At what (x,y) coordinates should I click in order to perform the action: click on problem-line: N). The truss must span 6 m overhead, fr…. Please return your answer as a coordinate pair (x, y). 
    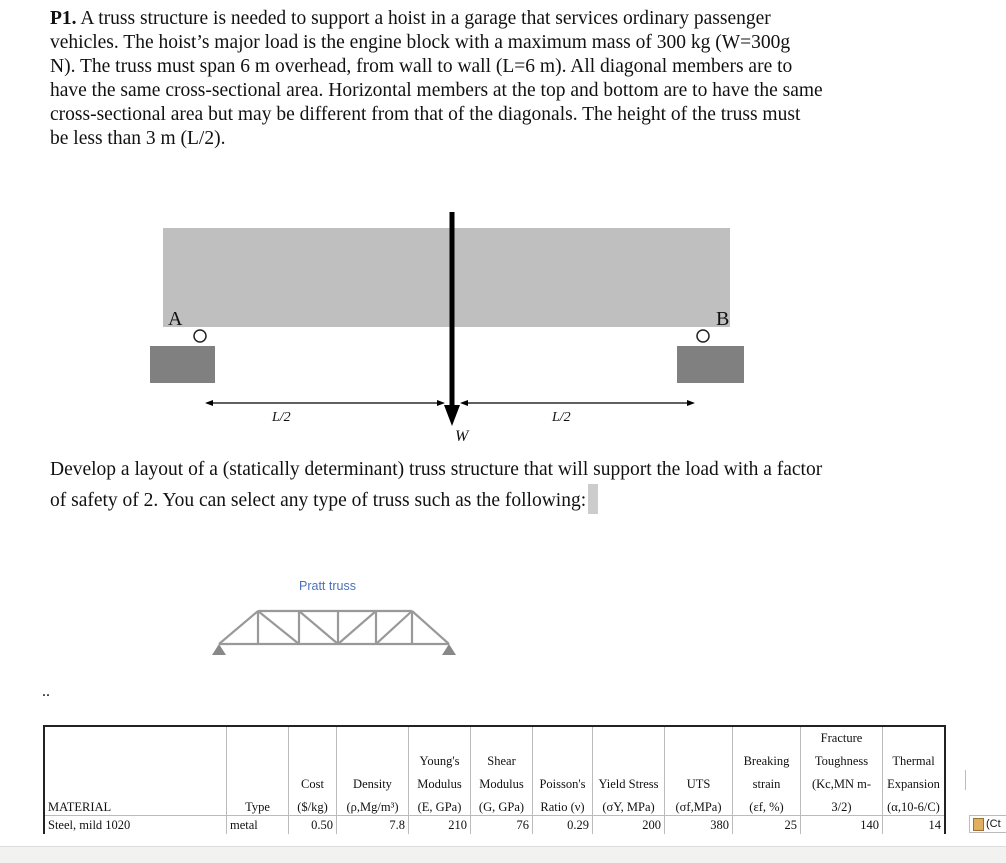
    Looking at the image, I should click on (421, 66).